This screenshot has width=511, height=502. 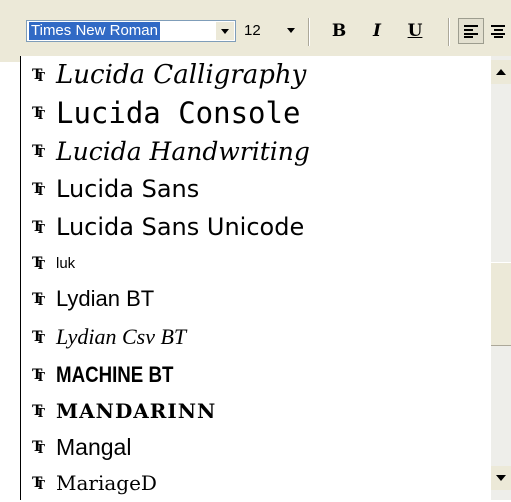 I want to click on font-list-item: TT Lucida Handwriting, so click(x=171, y=151).